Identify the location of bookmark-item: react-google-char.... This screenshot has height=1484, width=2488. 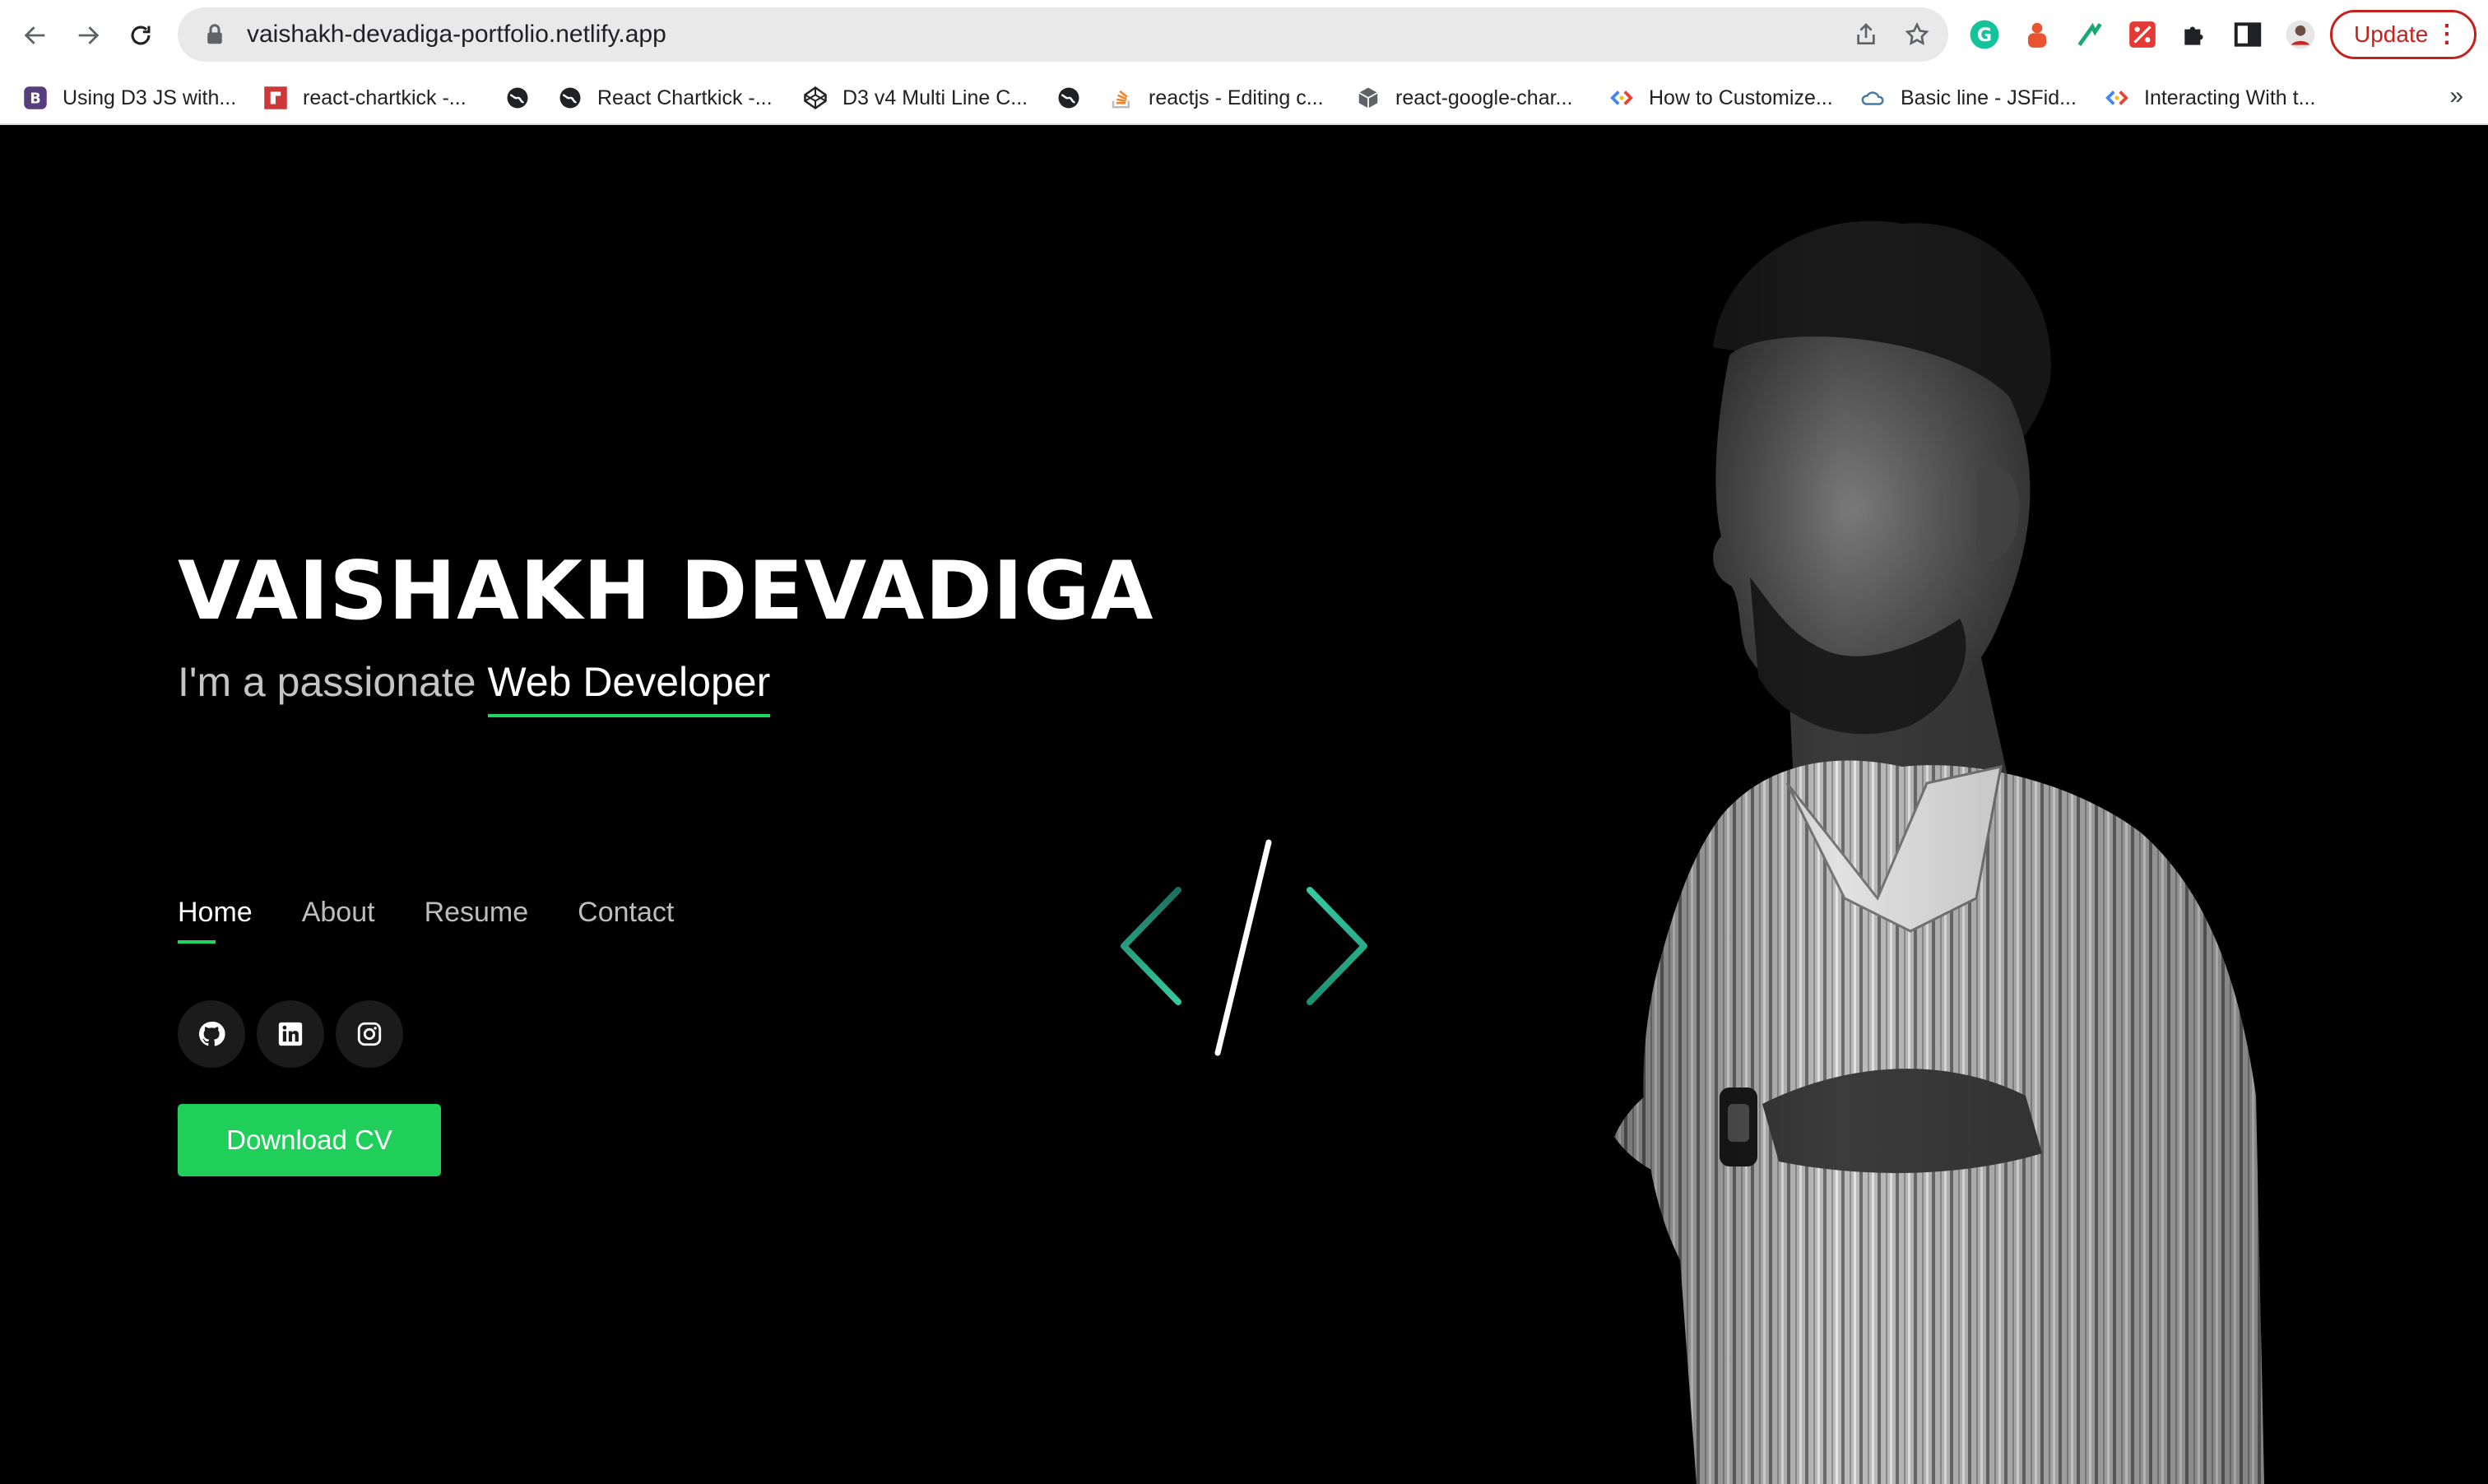
(1464, 98).